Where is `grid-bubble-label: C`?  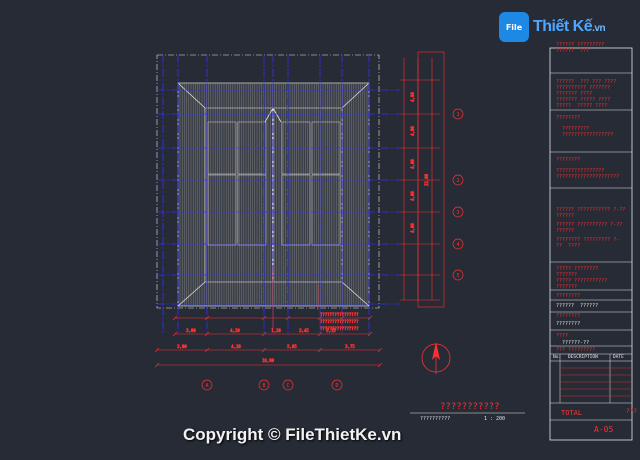 grid-bubble-label: C is located at coordinates (287, 386).